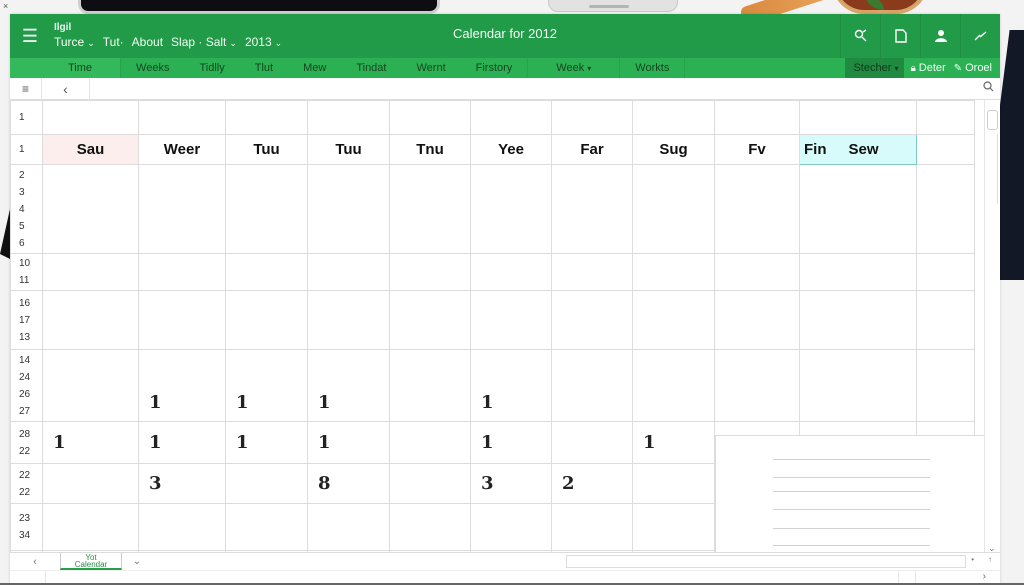 This screenshot has width=1024, height=585. What do you see at coordinates (371, 68) in the screenshot?
I see `tab-tindat: Tindat` at bounding box center [371, 68].